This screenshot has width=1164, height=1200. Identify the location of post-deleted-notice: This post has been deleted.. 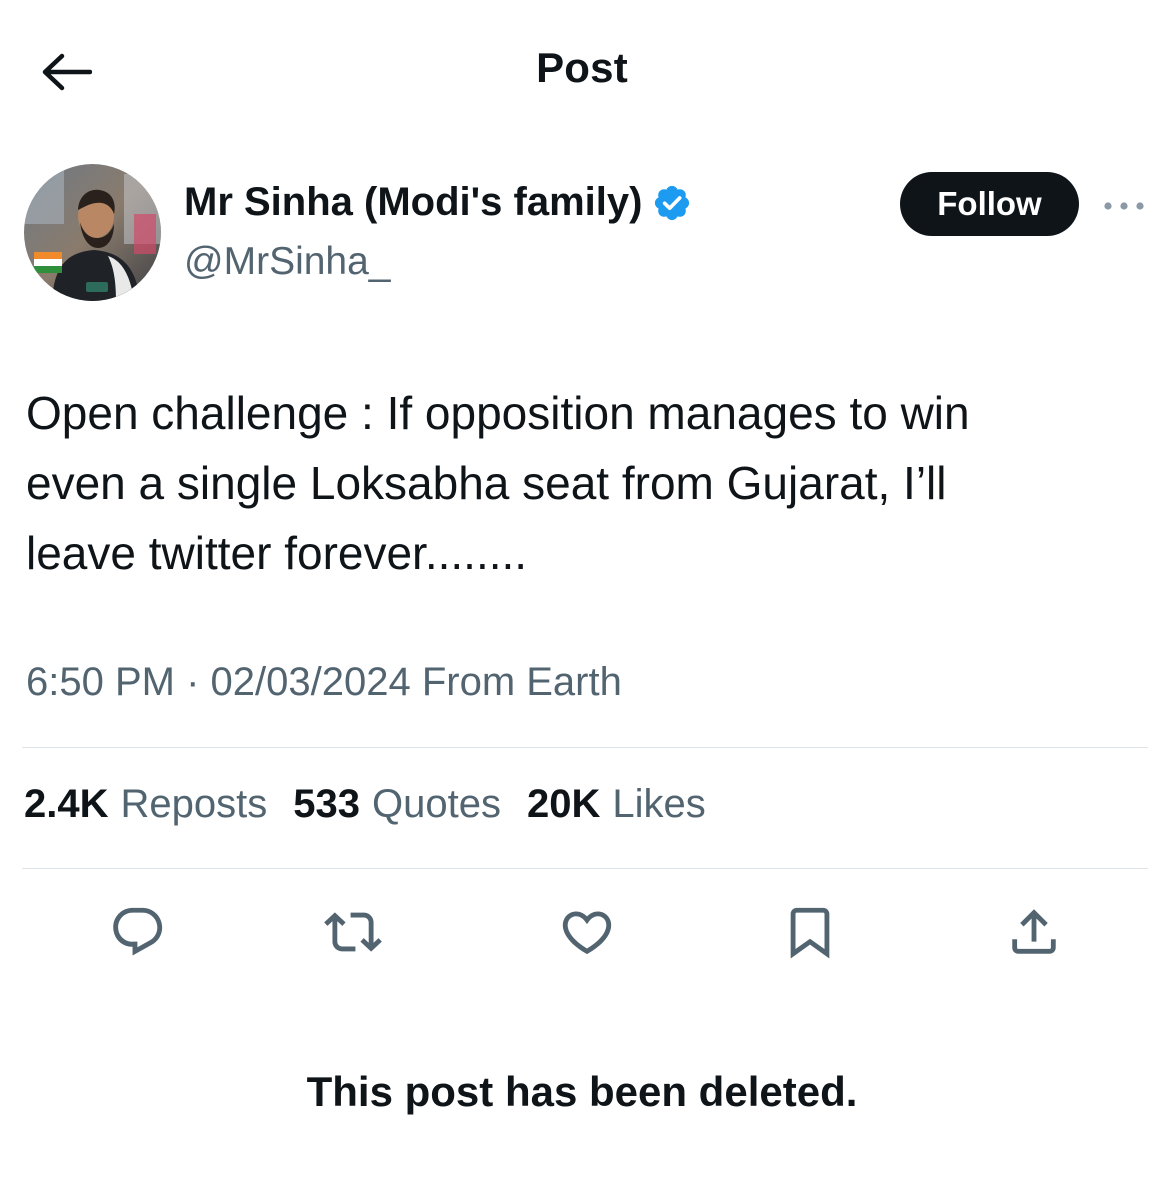
(582, 1091).